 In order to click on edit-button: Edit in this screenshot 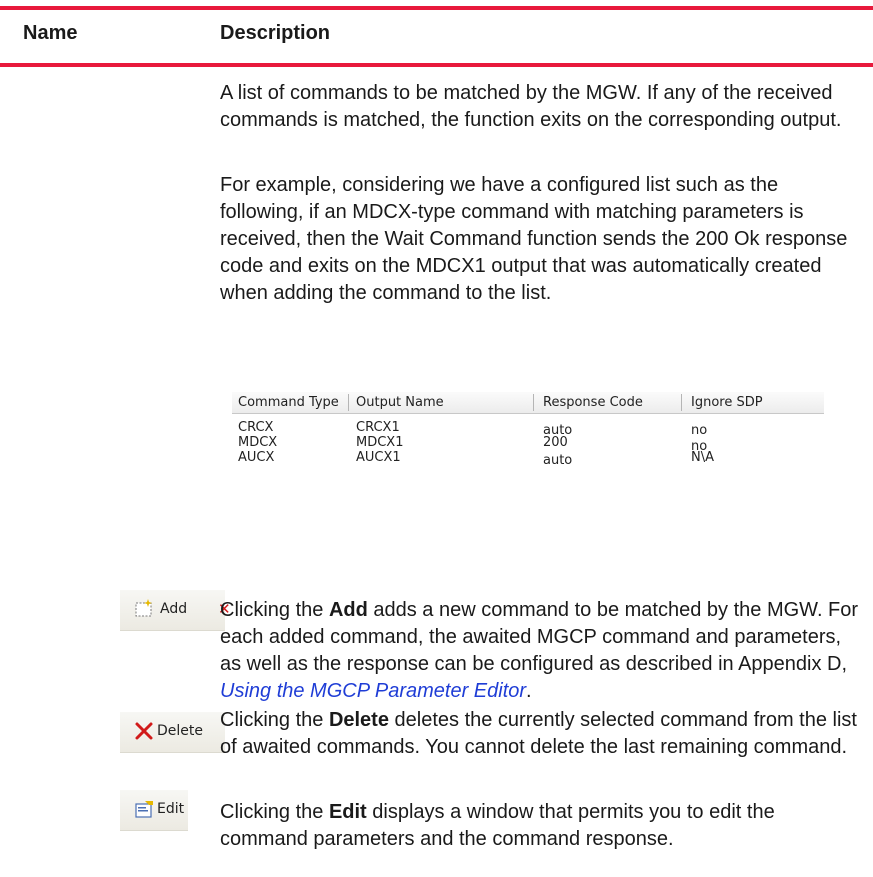, I will do `click(154, 810)`.